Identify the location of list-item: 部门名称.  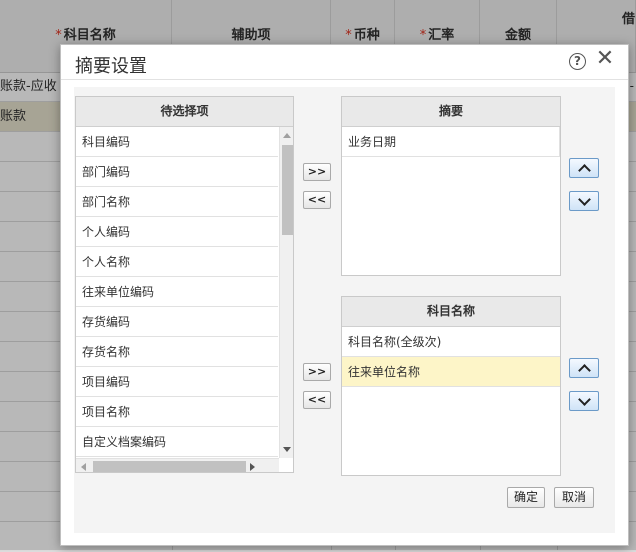
(177, 202).